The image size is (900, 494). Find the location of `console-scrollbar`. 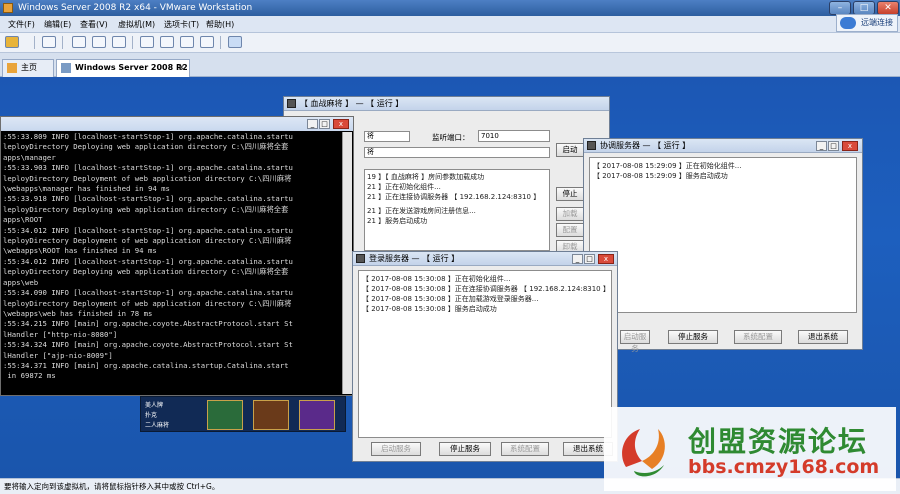

console-scrollbar is located at coordinates (347, 263).